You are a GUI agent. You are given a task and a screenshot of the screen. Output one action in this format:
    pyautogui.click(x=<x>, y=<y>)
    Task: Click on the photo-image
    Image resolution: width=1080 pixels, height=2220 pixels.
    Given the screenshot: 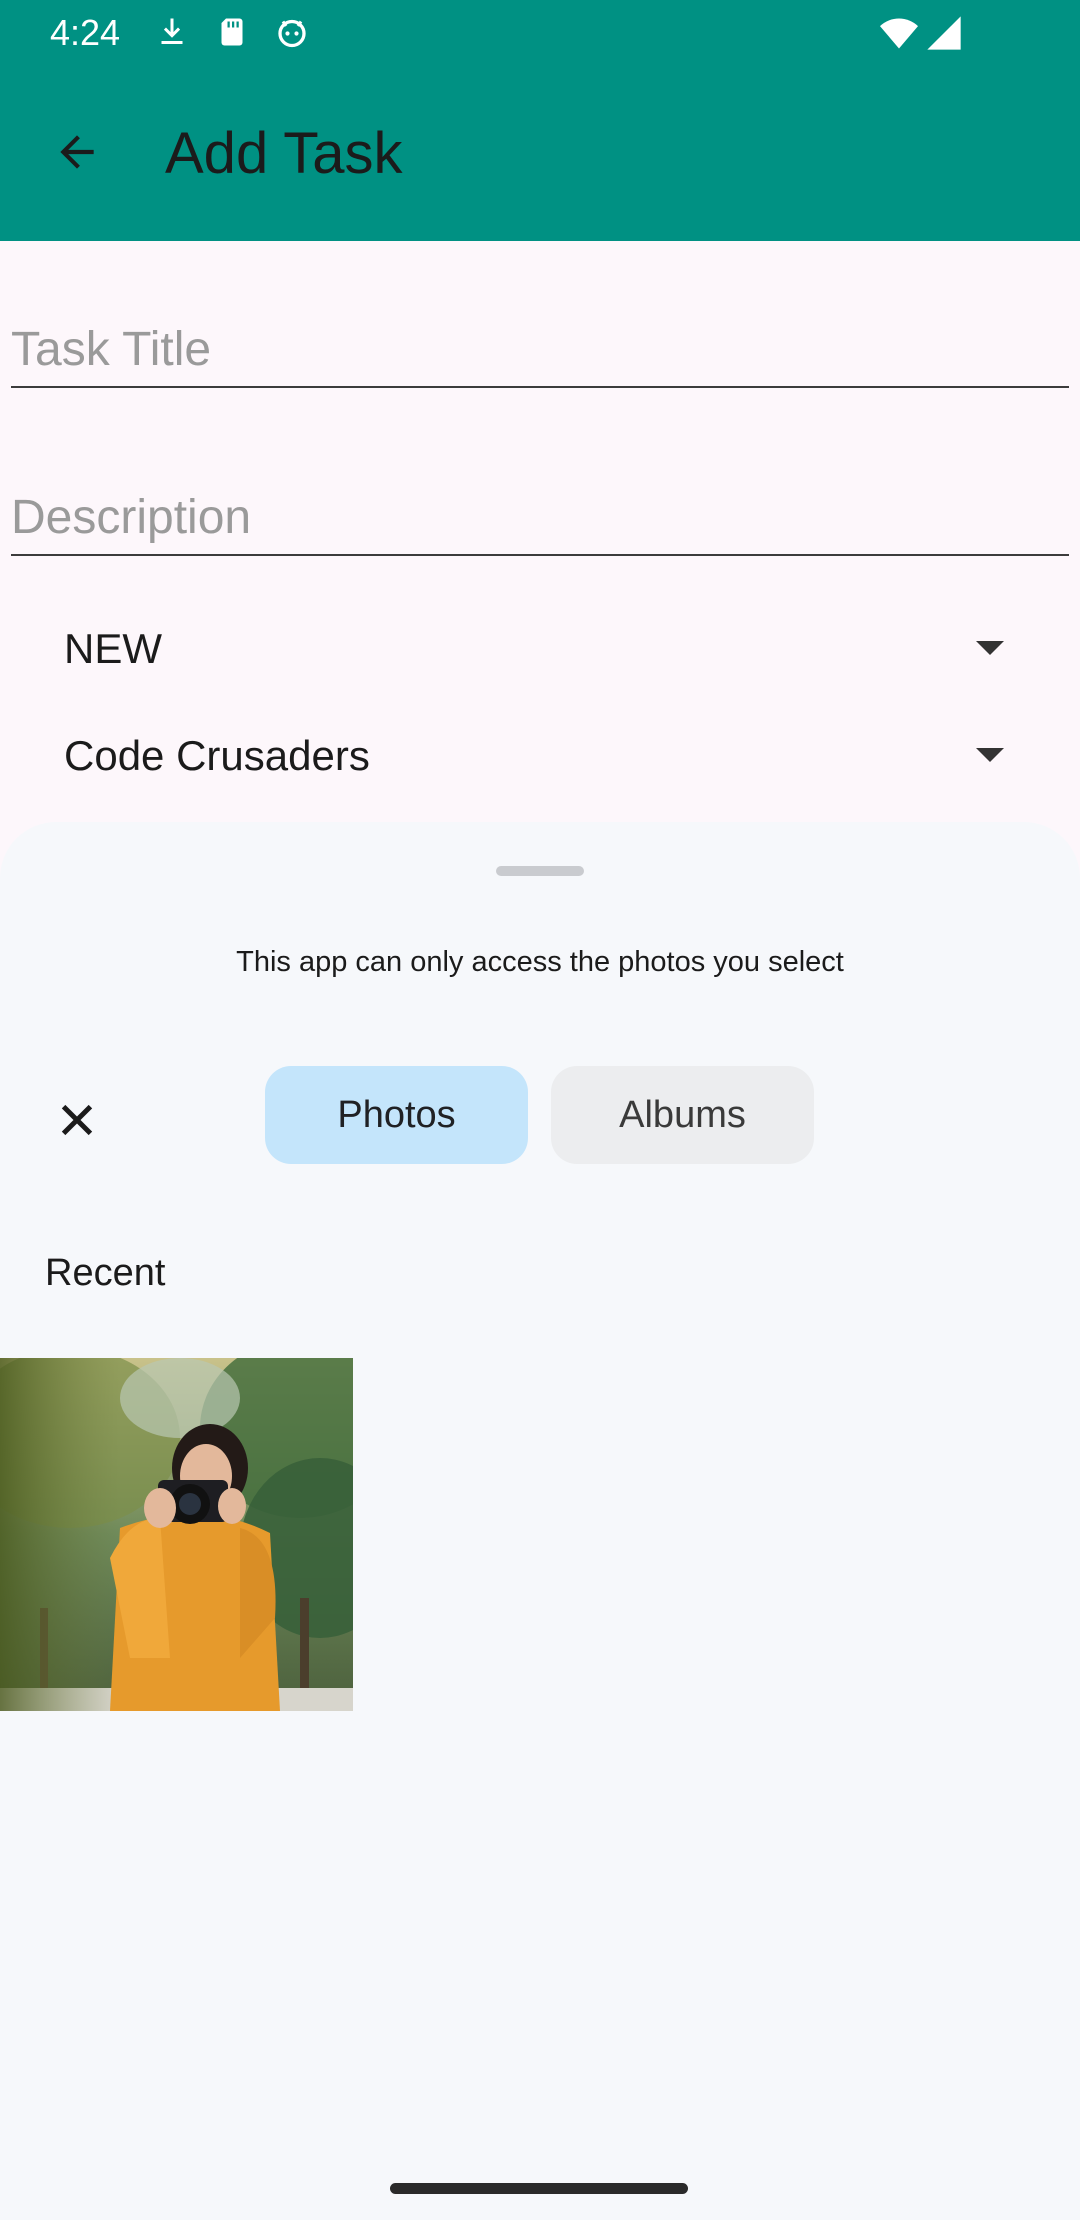 What is the action you would take?
    pyautogui.click(x=176, y=1534)
    